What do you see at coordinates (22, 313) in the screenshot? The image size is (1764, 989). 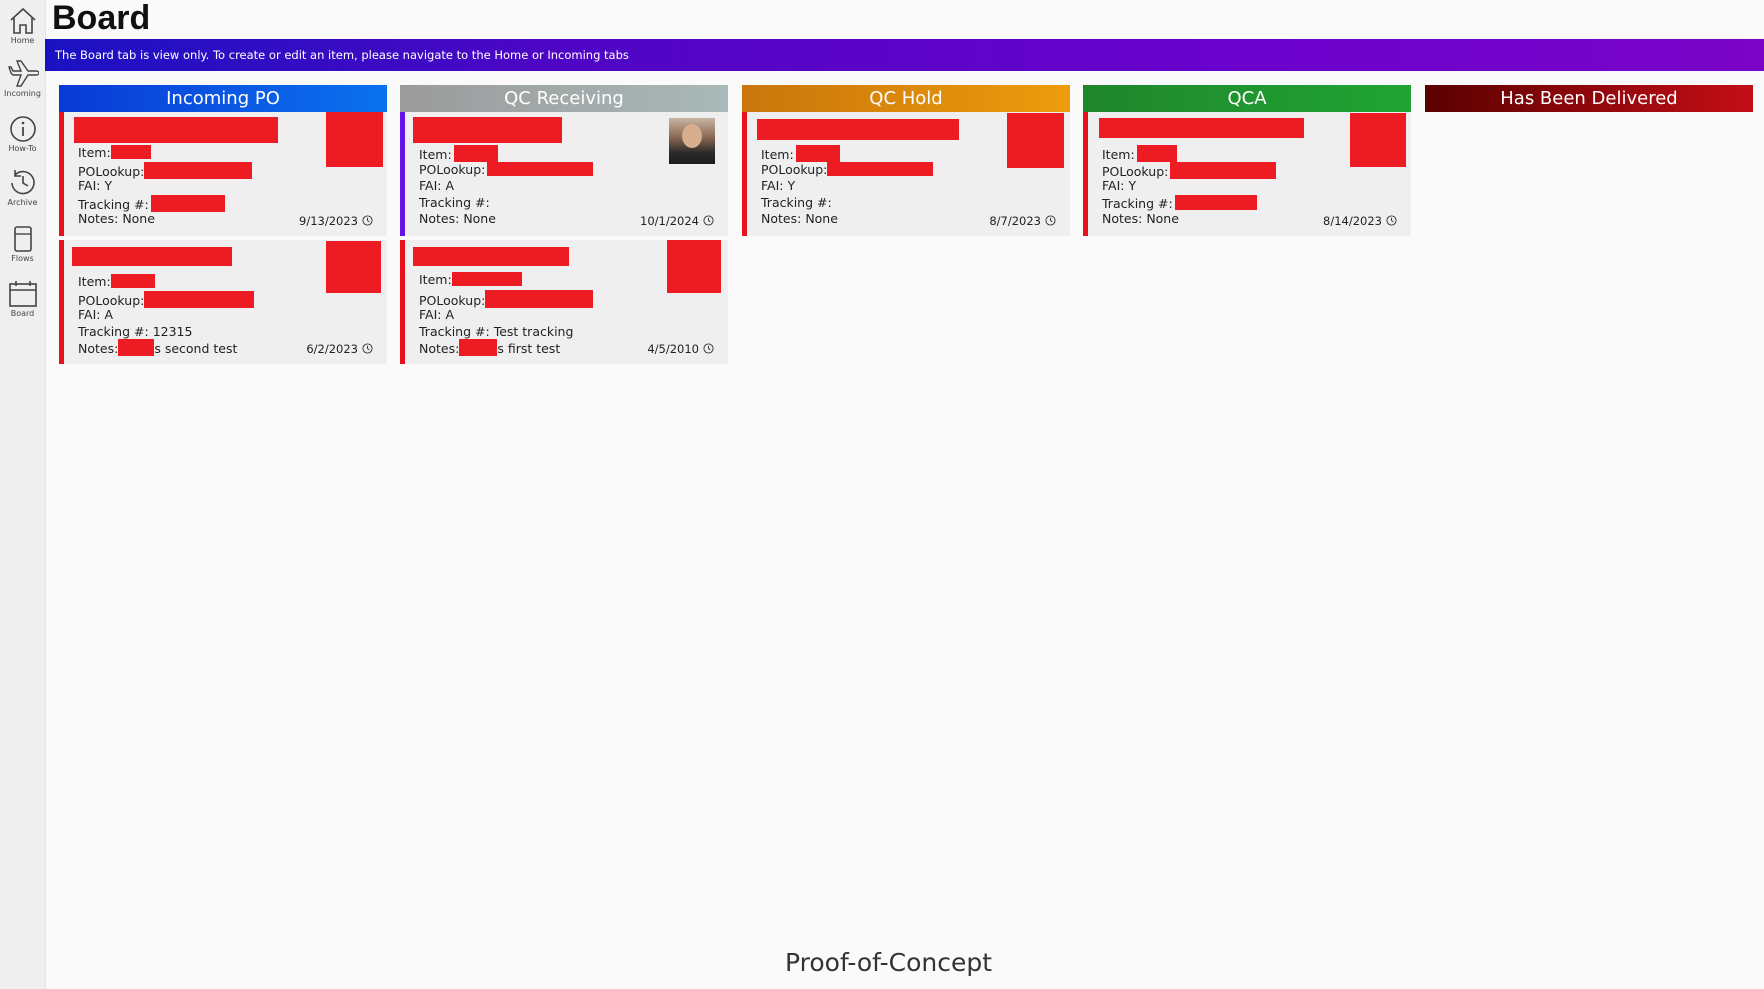 I see `nav-label: Board` at bounding box center [22, 313].